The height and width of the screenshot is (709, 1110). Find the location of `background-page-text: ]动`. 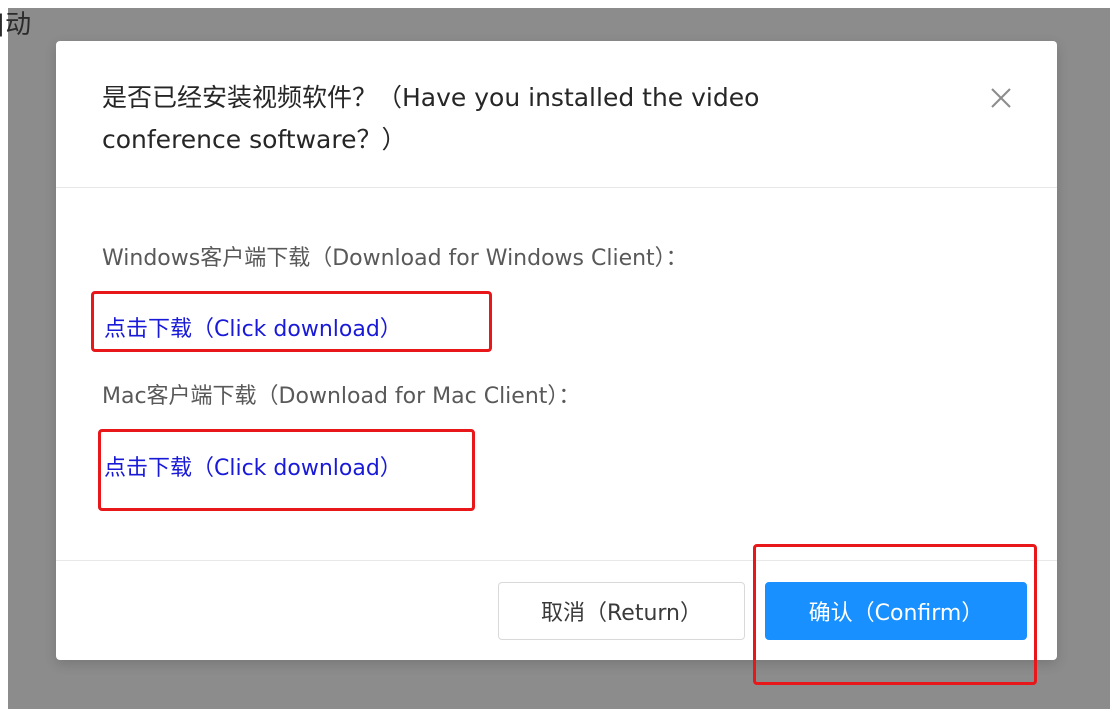

background-page-text: ]动 is located at coordinates (16, 25).